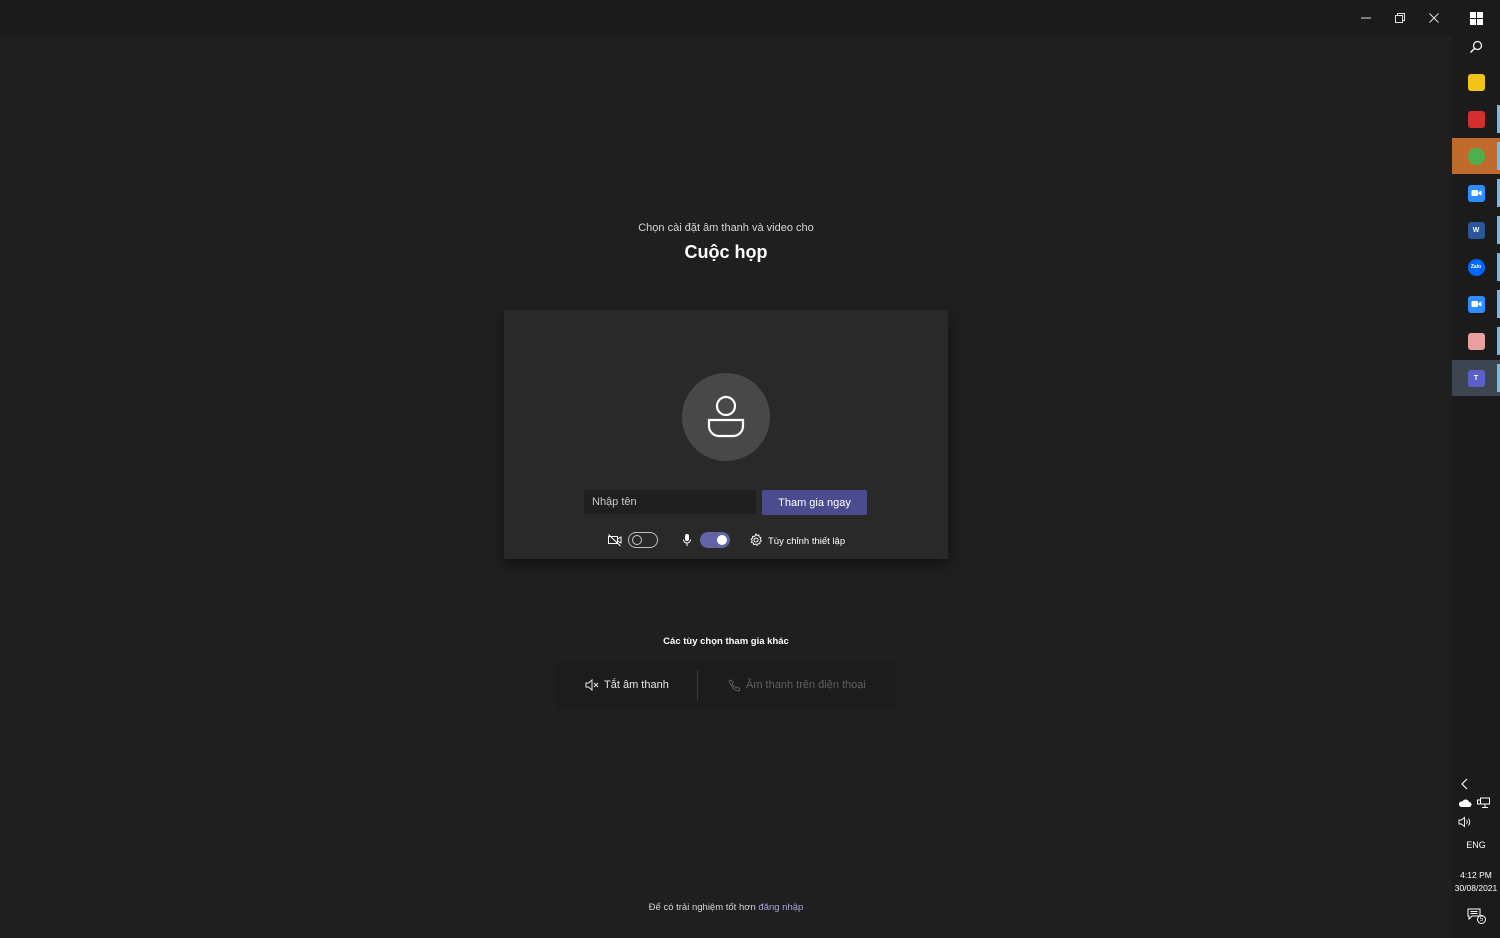 This screenshot has height=938, width=1500. What do you see at coordinates (726, 641) in the screenshot?
I see `other-options-title: Các tùy chọn tham gia khác` at bounding box center [726, 641].